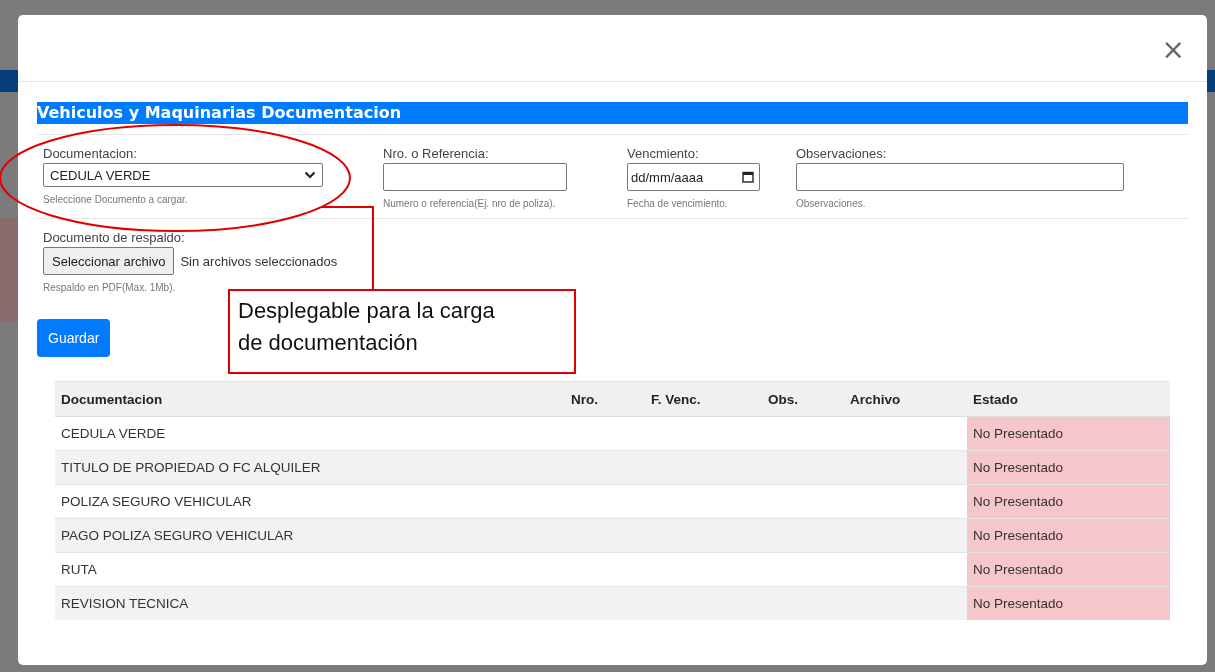 This screenshot has width=1215, height=672. I want to click on annotation-callout: Desplegable para la carga de documentación, so click(402, 331).